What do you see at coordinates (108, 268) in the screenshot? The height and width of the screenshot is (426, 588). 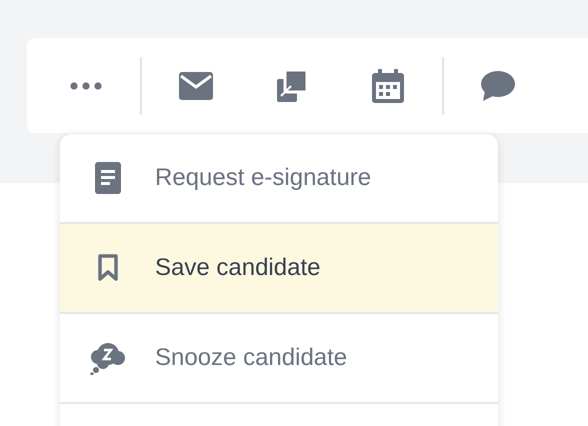 I see `bookmark-icon` at bounding box center [108, 268].